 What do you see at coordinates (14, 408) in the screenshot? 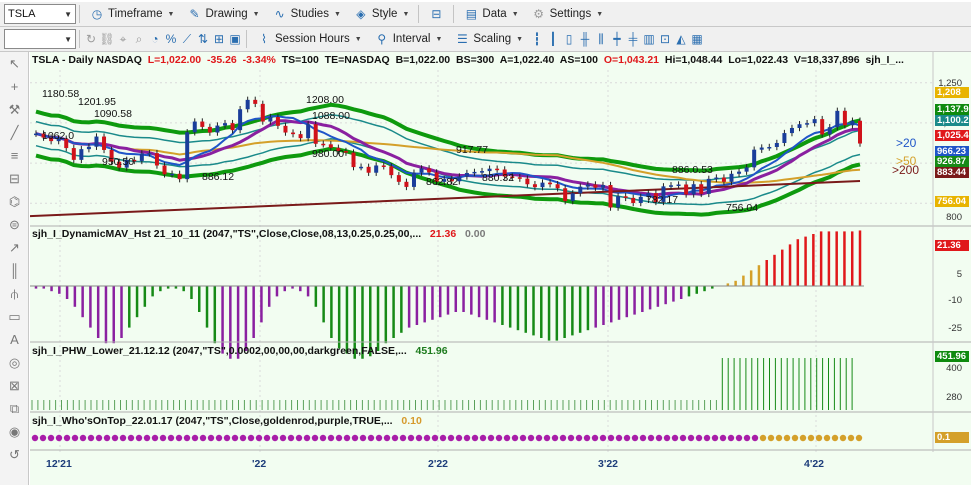
I see `stack-icon: ⧉` at bounding box center [14, 408].